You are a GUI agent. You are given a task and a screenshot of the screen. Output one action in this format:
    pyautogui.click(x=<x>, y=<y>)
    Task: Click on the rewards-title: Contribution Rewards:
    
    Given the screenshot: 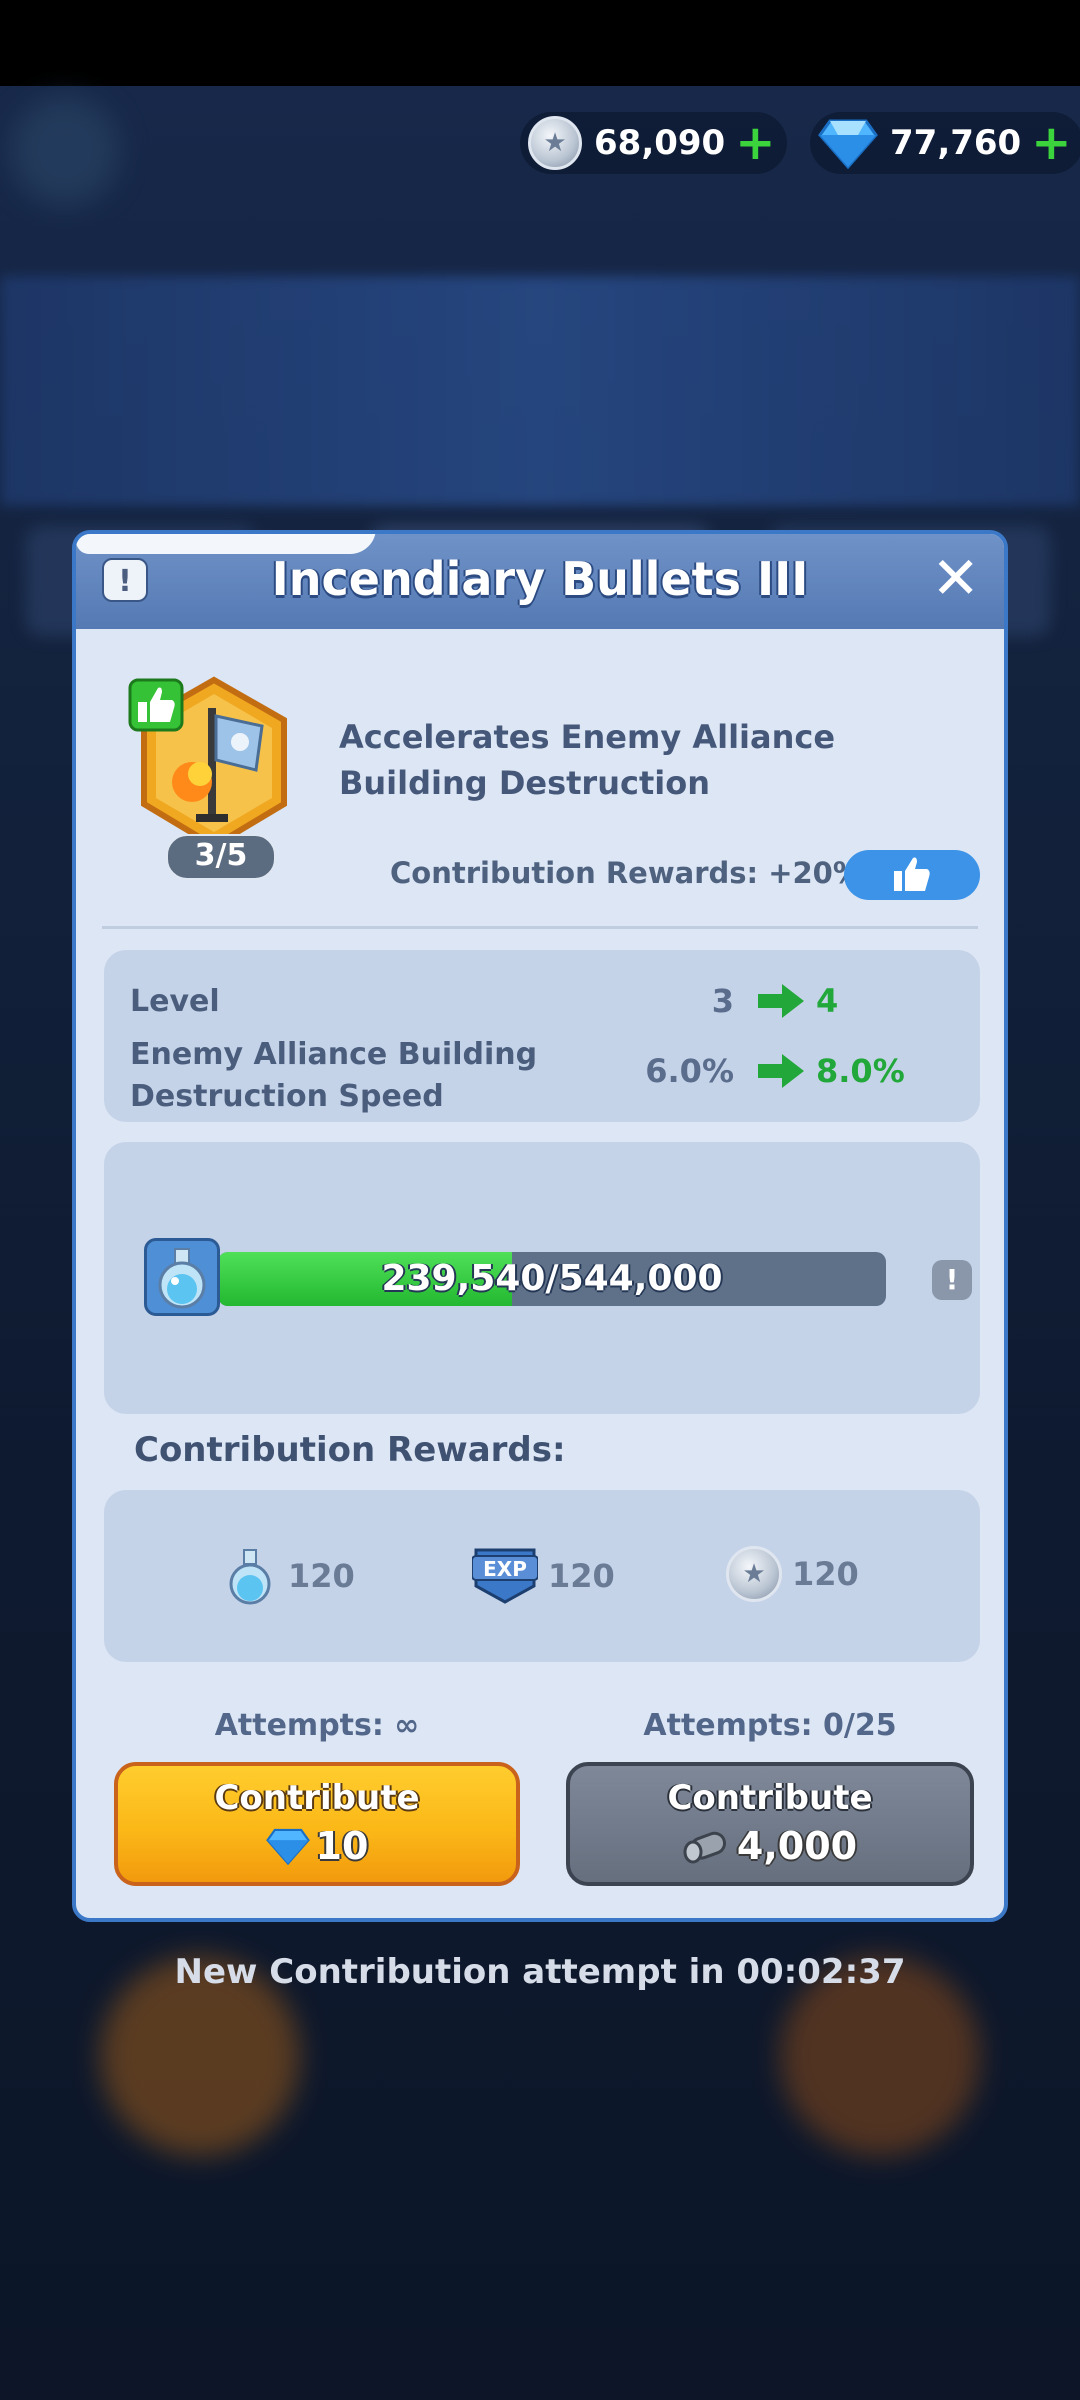 What is the action you would take?
    pyautogui.click(x=350, y=1450)
    